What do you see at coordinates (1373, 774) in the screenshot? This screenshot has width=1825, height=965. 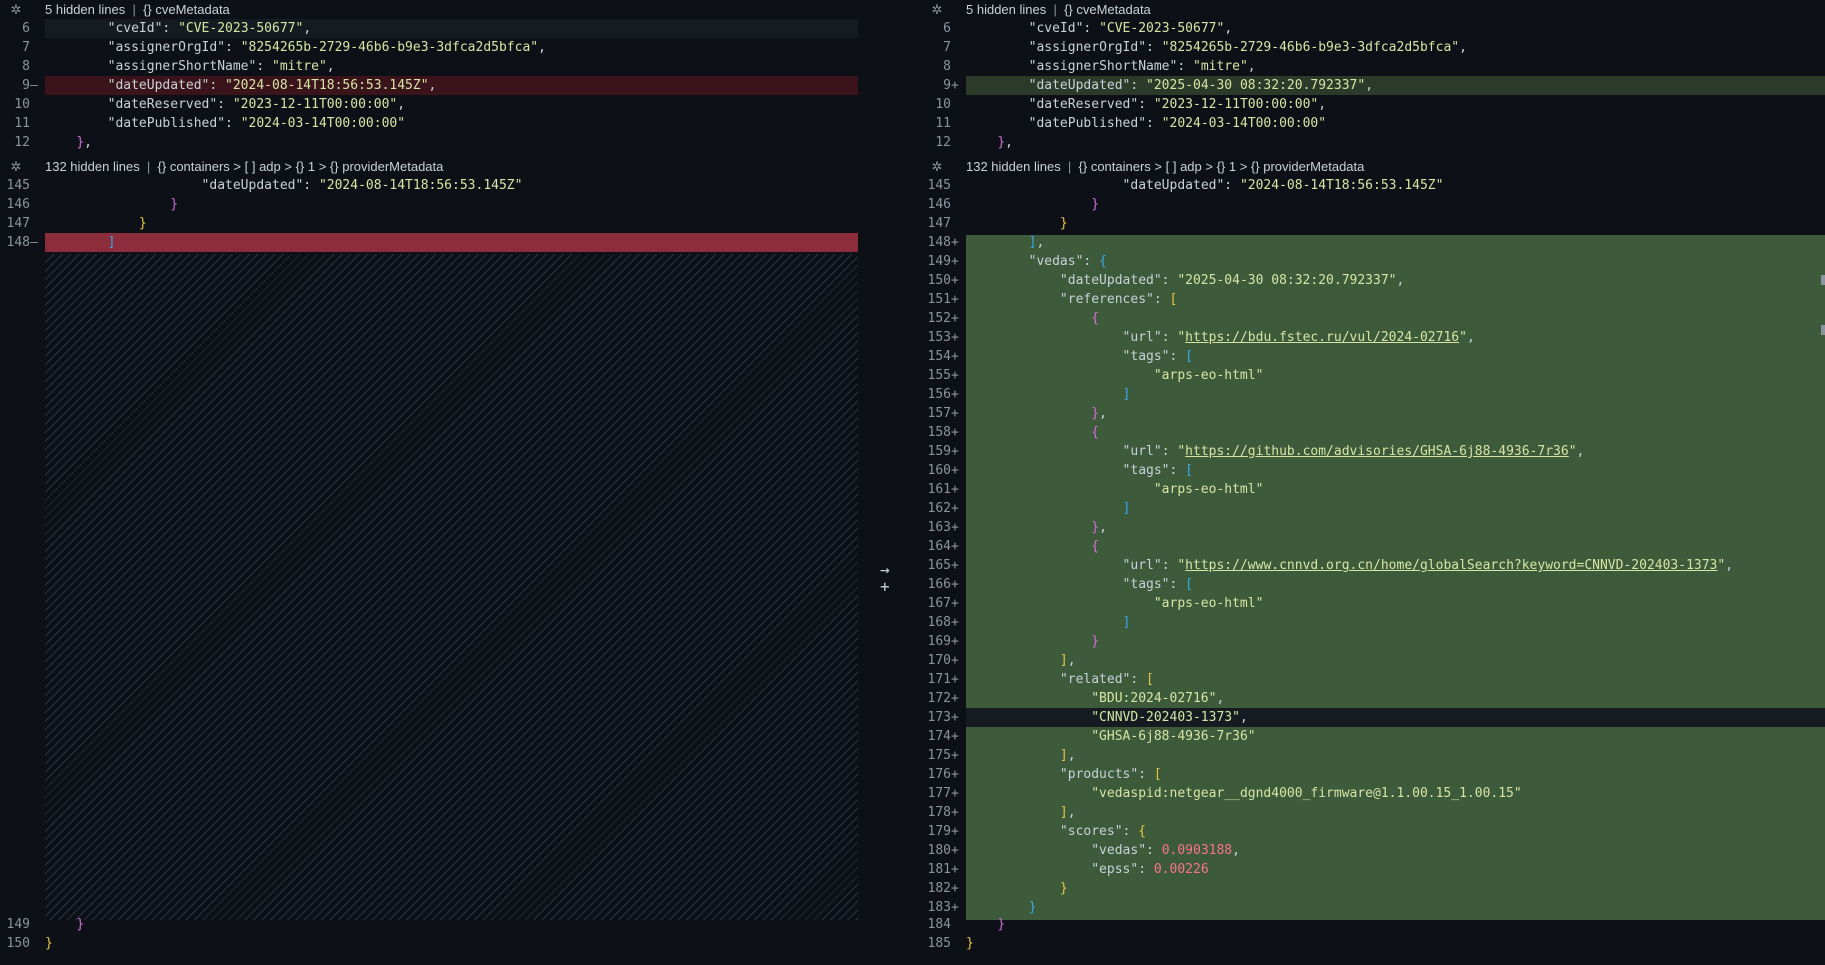 I see `code-line: 176 + "products": [` at bounding box center [1373, 774].